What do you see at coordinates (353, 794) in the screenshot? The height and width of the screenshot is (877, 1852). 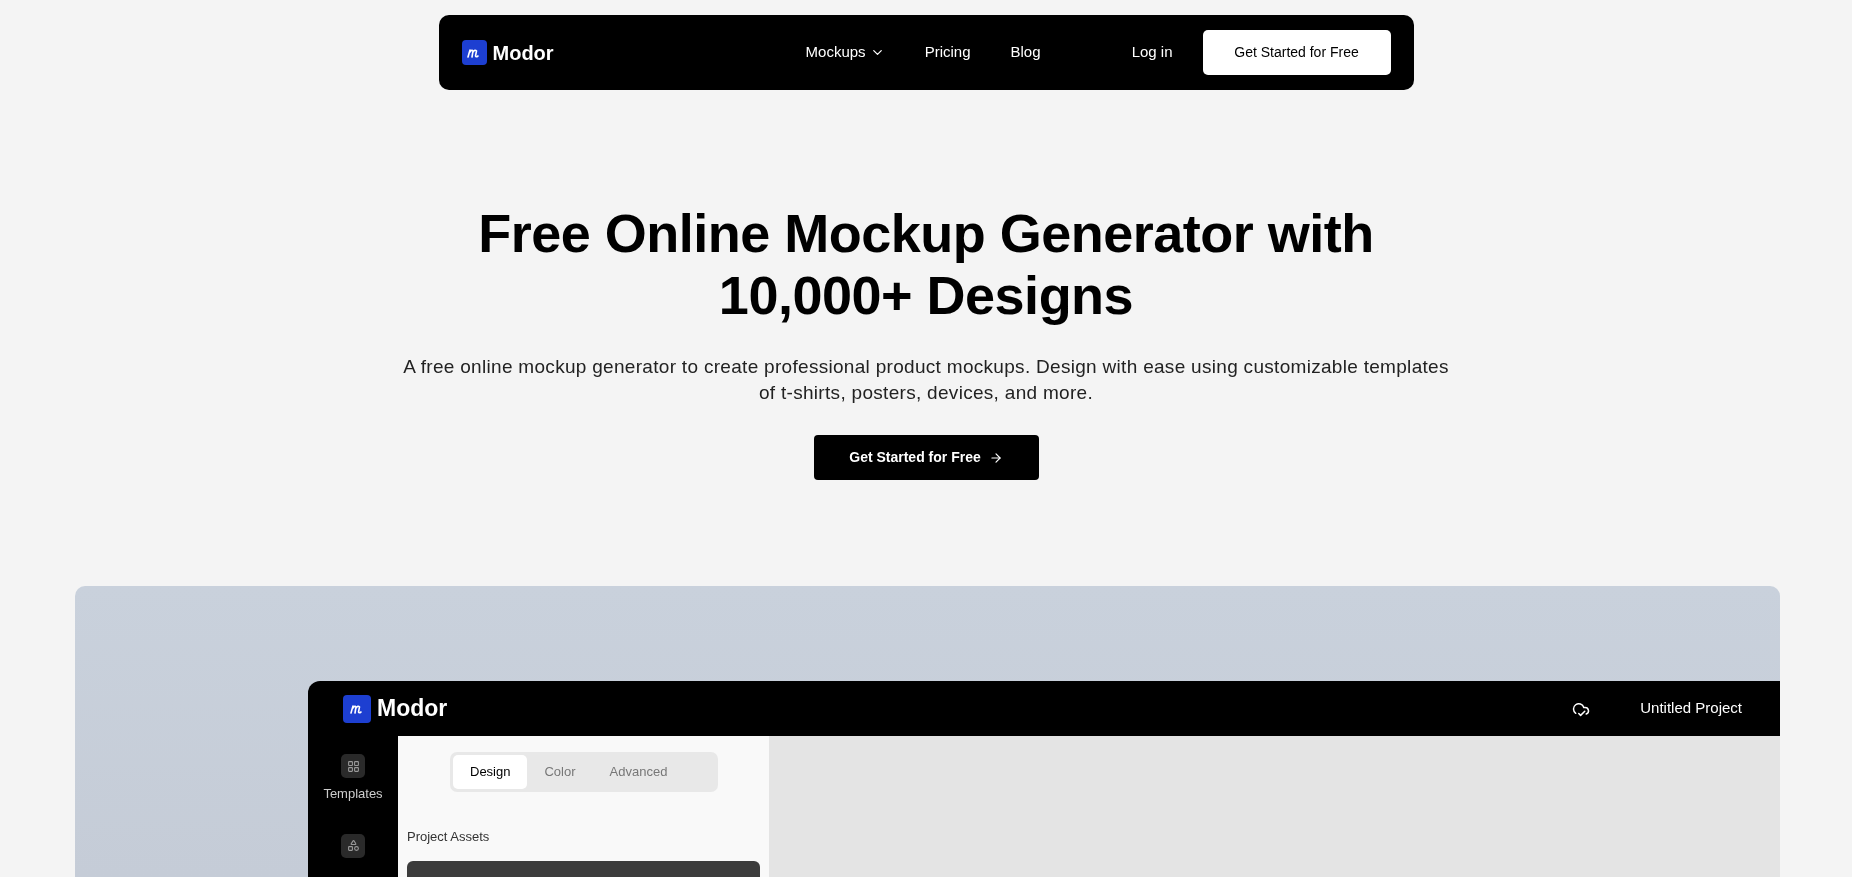 I see `sidebar-label: Templates` at bounding box center [353, 794].